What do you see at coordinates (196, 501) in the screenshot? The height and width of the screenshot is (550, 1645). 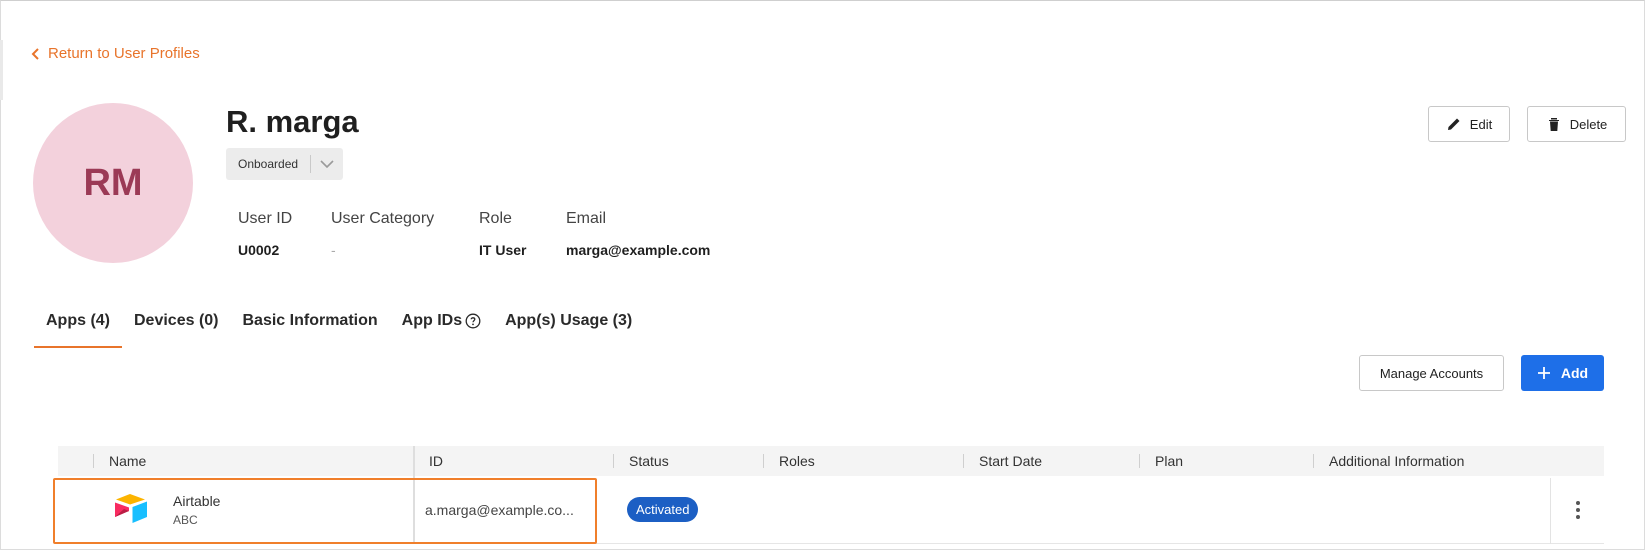 I see `app-name: Airtable` at bounding box center [196, 501].